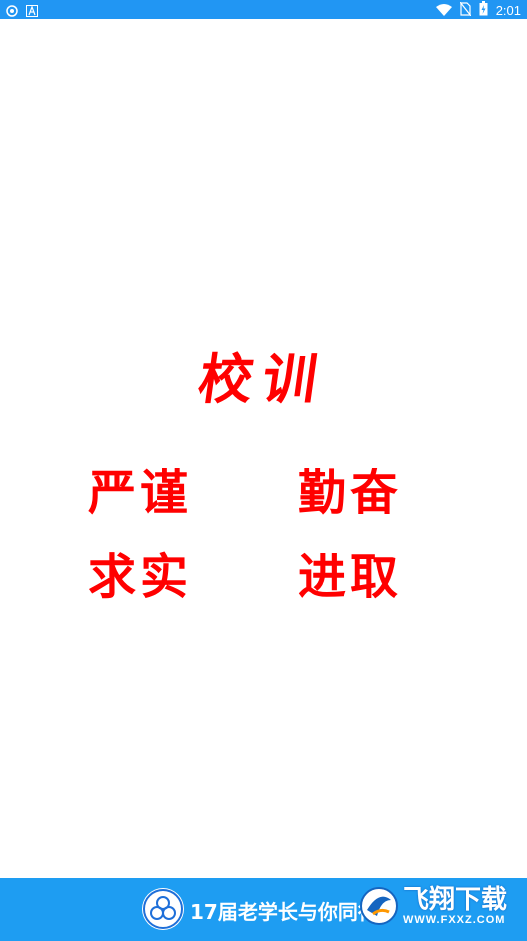  What do you see at coordinates (454, 920) in the screenshot?
I see `watermark-url: WWW.FXXZ.COM` at bounding box center [454, 920].